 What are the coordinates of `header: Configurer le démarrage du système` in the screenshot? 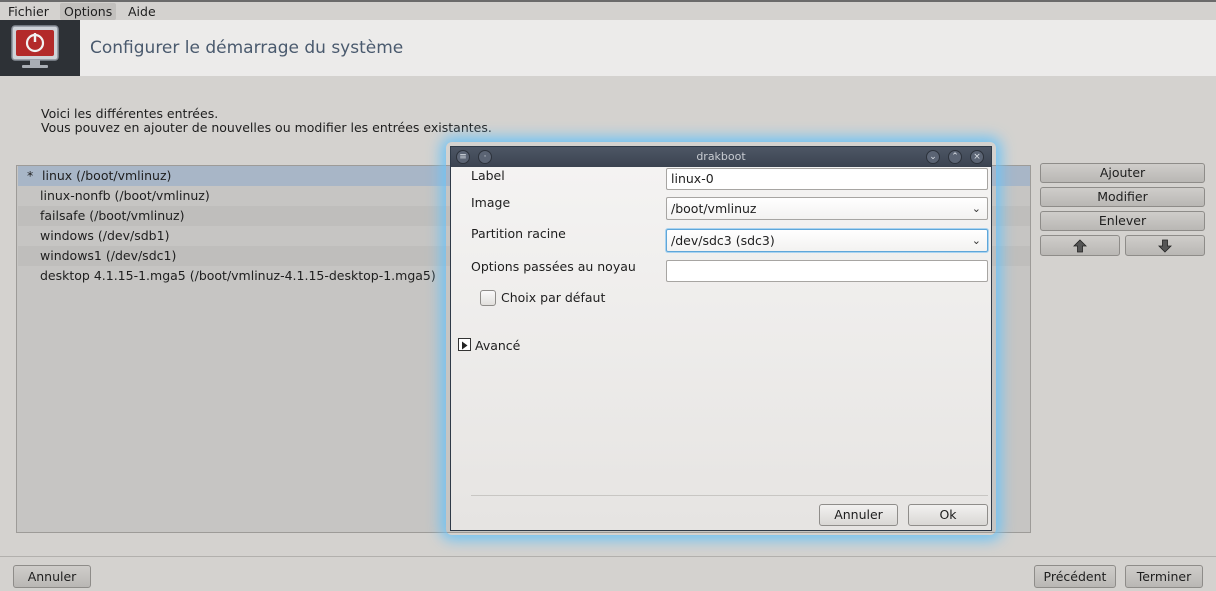 It's located at (608, 48).